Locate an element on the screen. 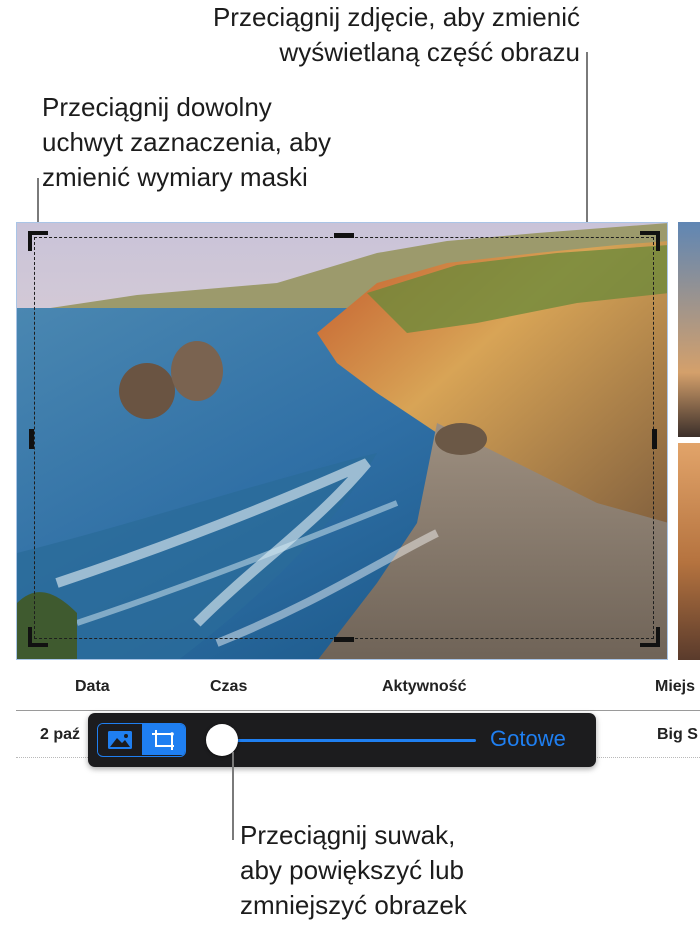  mask-handle-top is located at coordinates (344, 235).